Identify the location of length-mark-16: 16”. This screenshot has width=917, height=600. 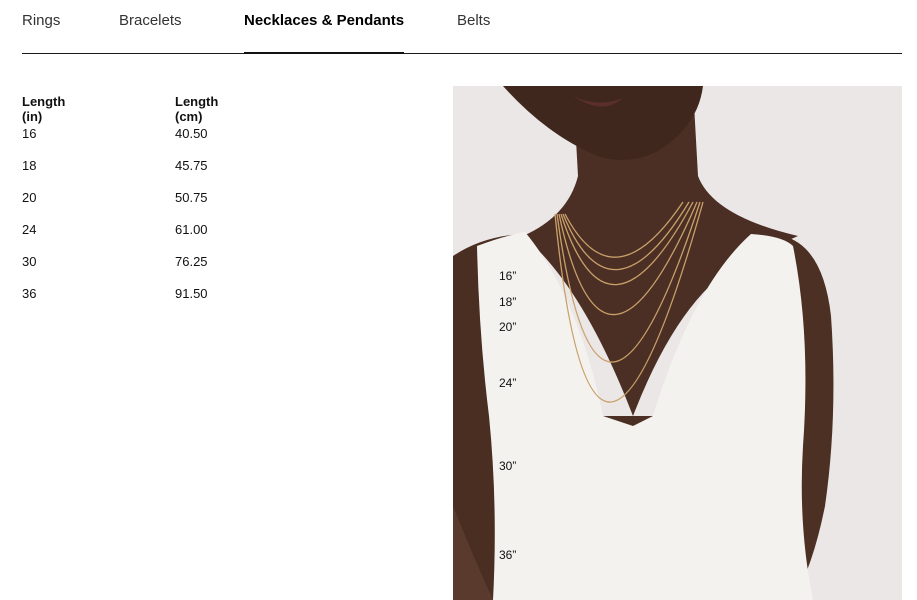
(508, 276).